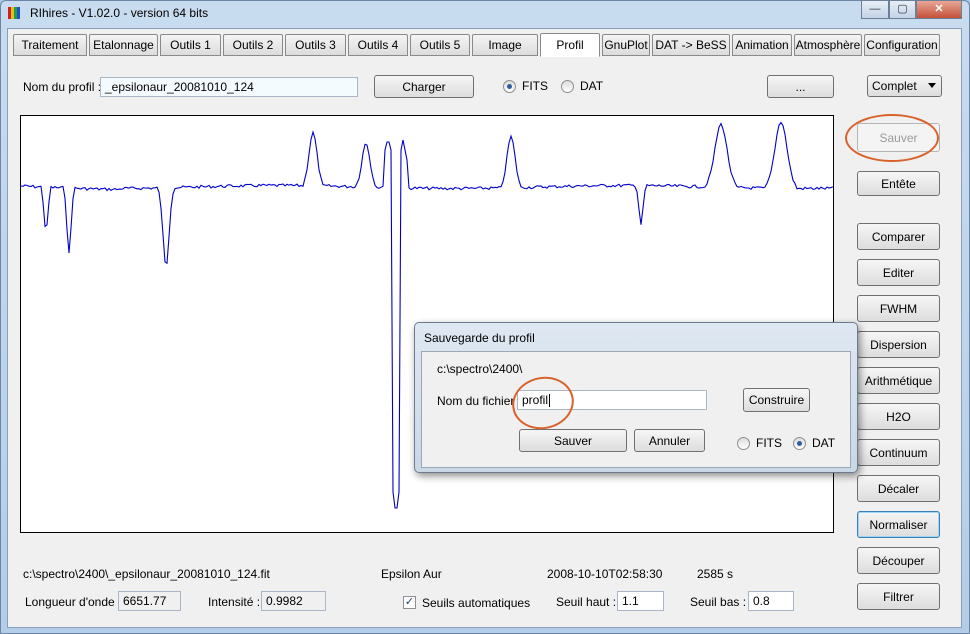 The image size is (970, 634). Describe the element at coordinates (875, 9) in the screenshot. I see `minimize-button: —` at that location.